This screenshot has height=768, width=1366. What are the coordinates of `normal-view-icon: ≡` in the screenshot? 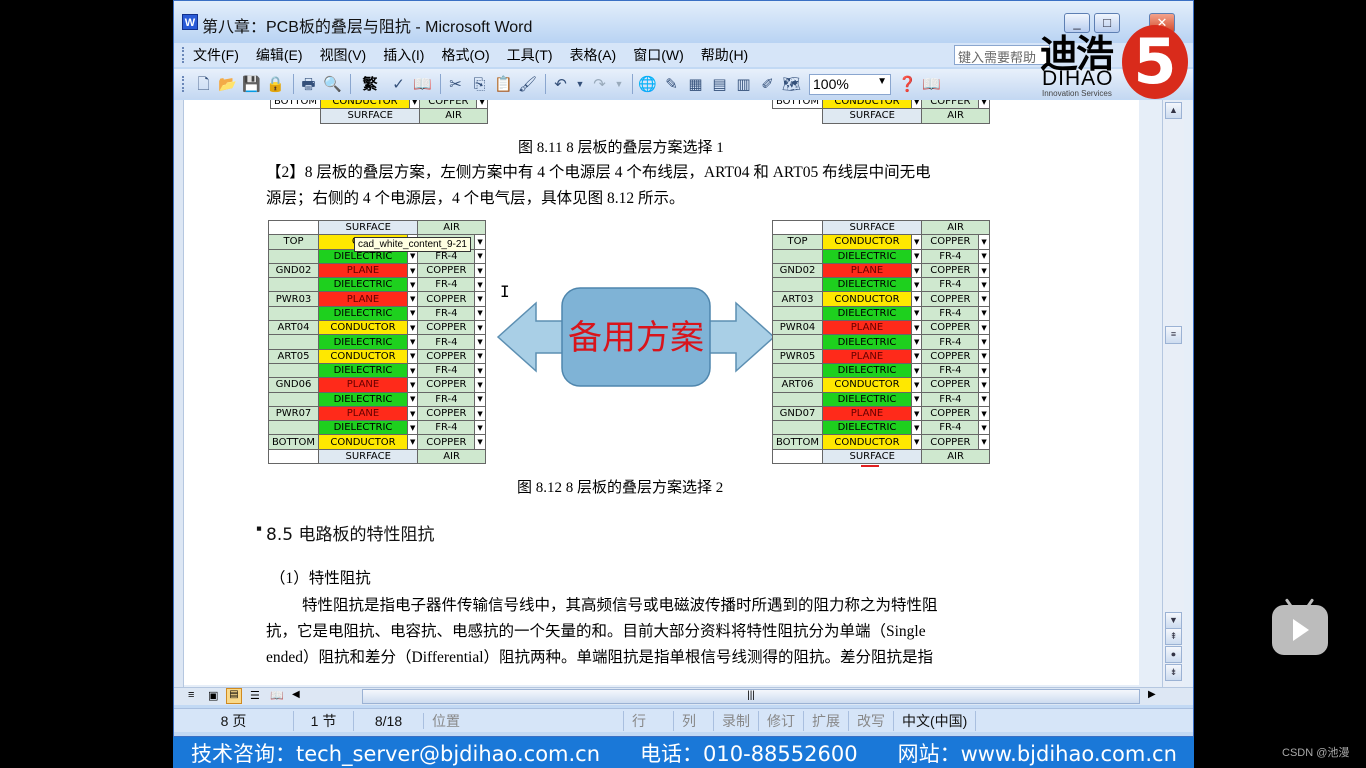 It's located at (191, 695).